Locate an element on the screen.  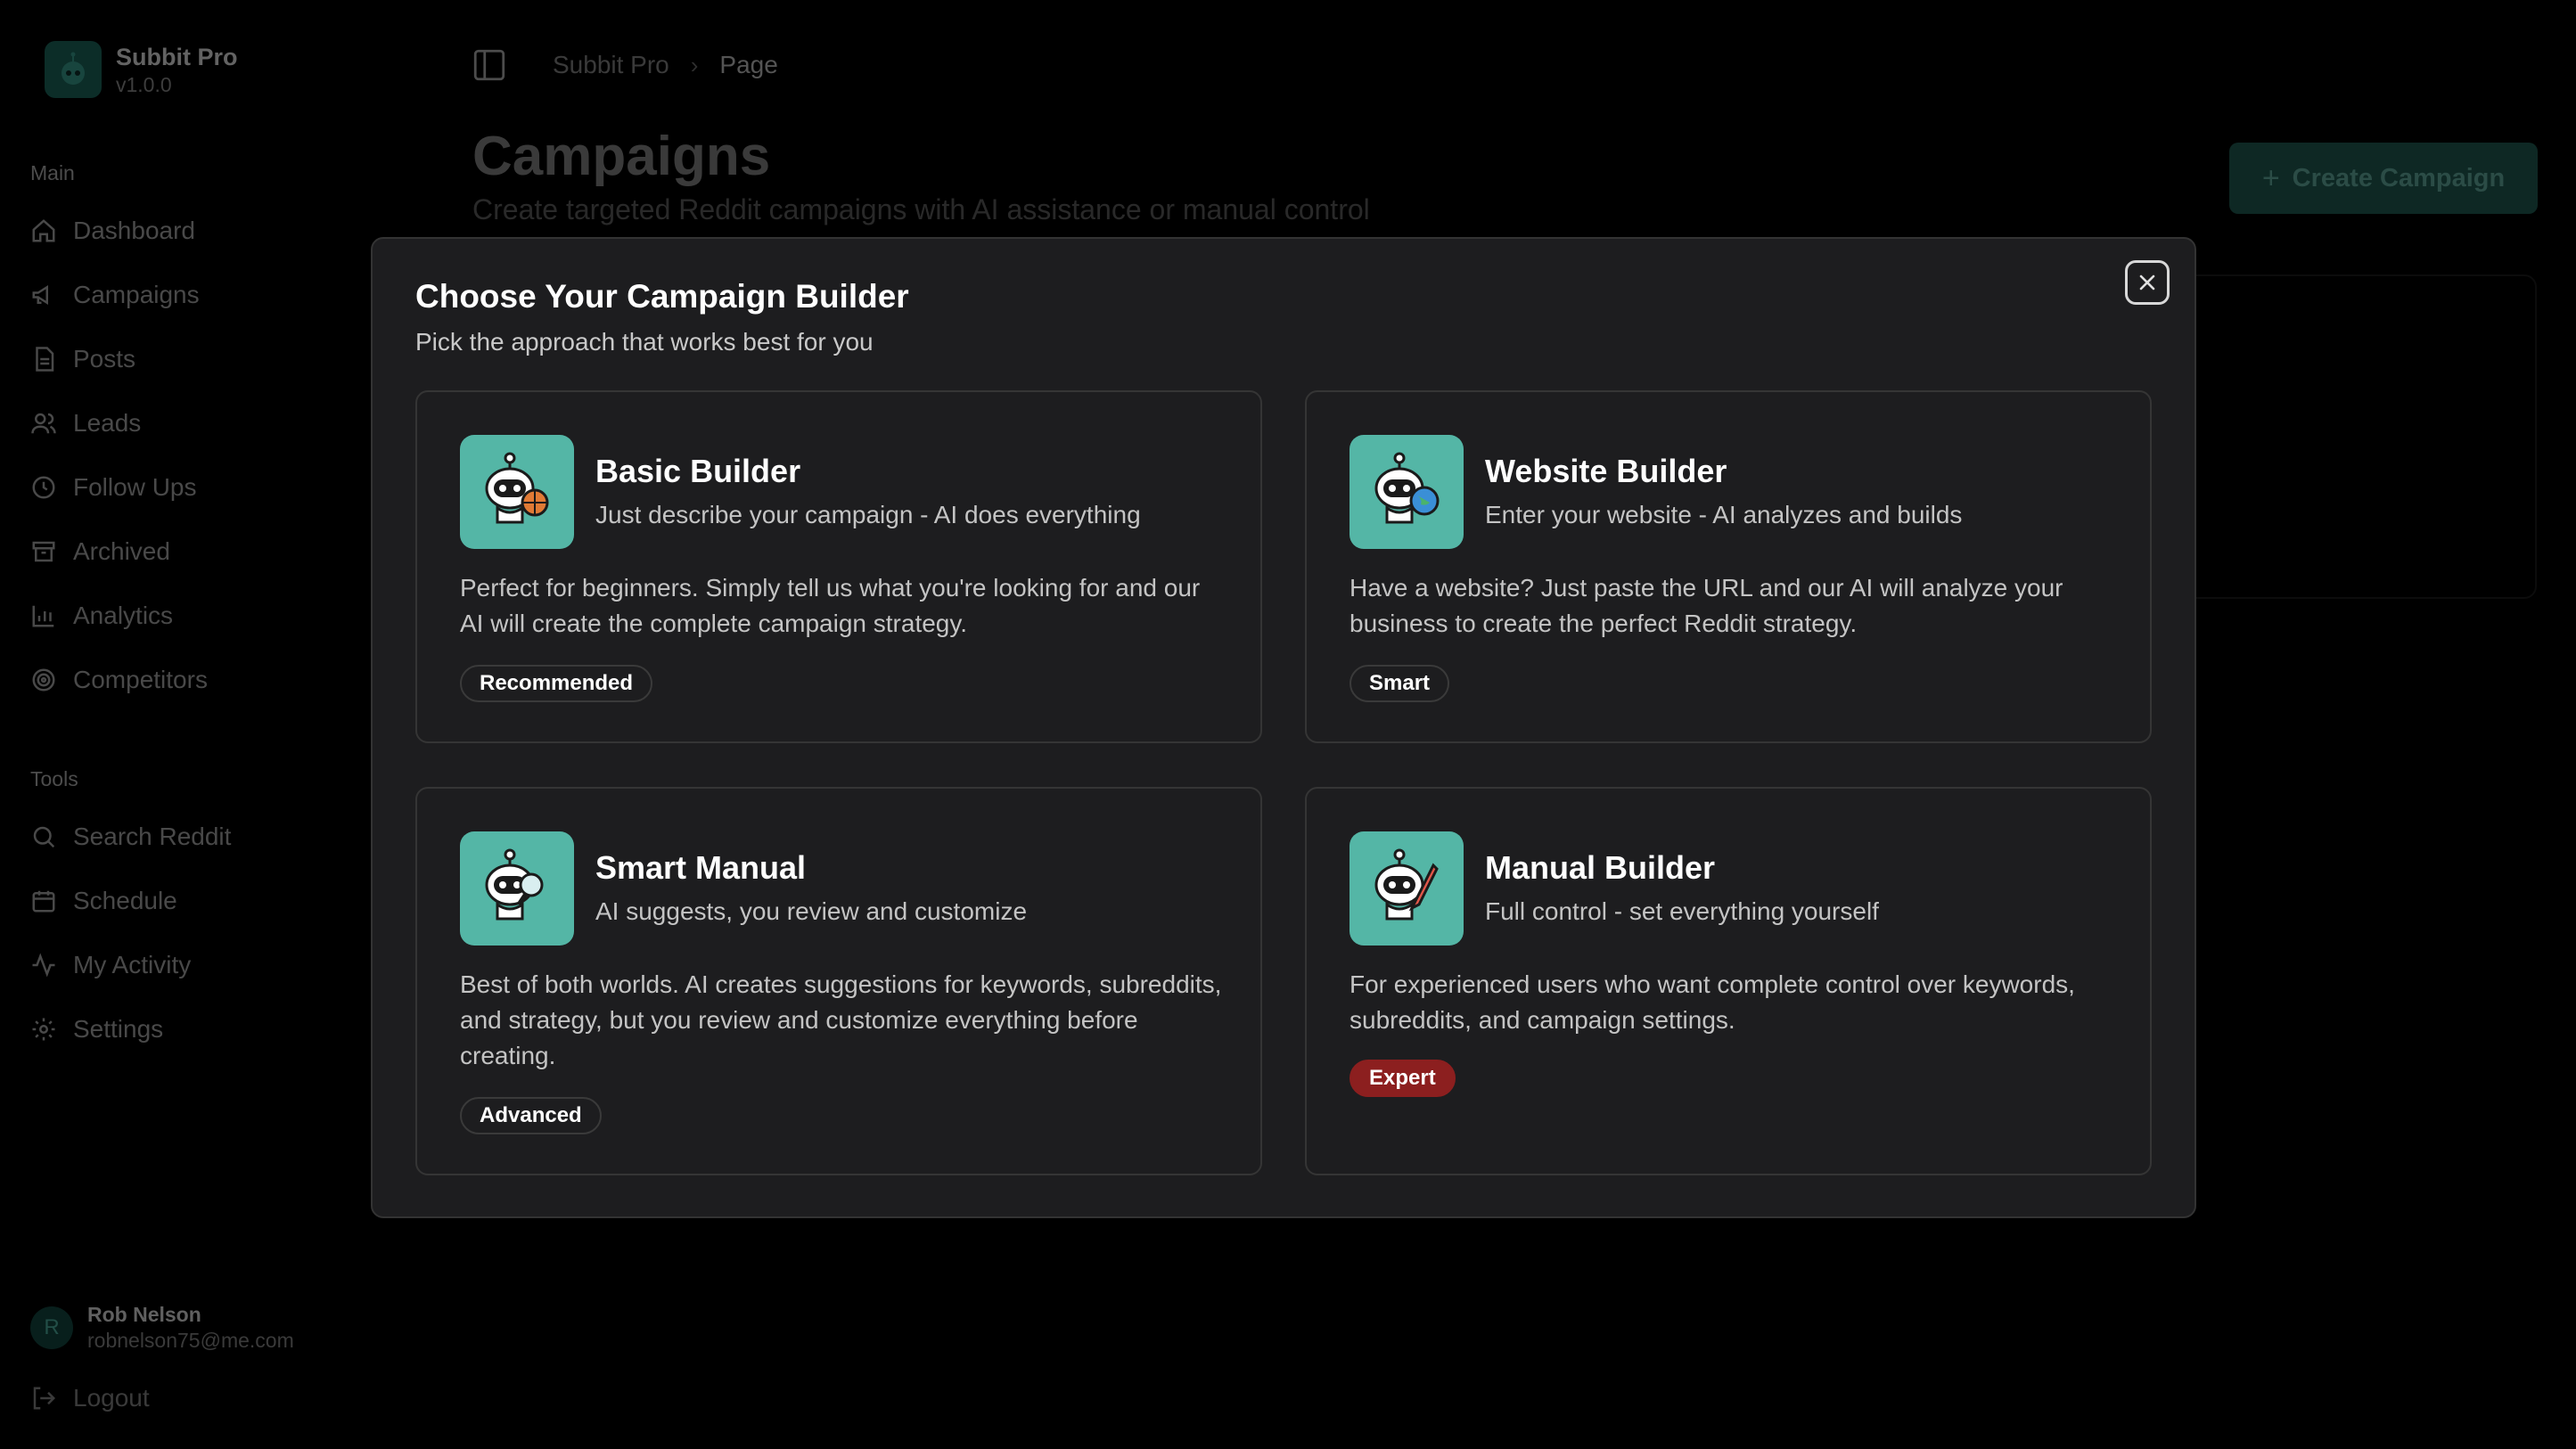
card-title: Basic Builder is located at coordinates (698, 471).